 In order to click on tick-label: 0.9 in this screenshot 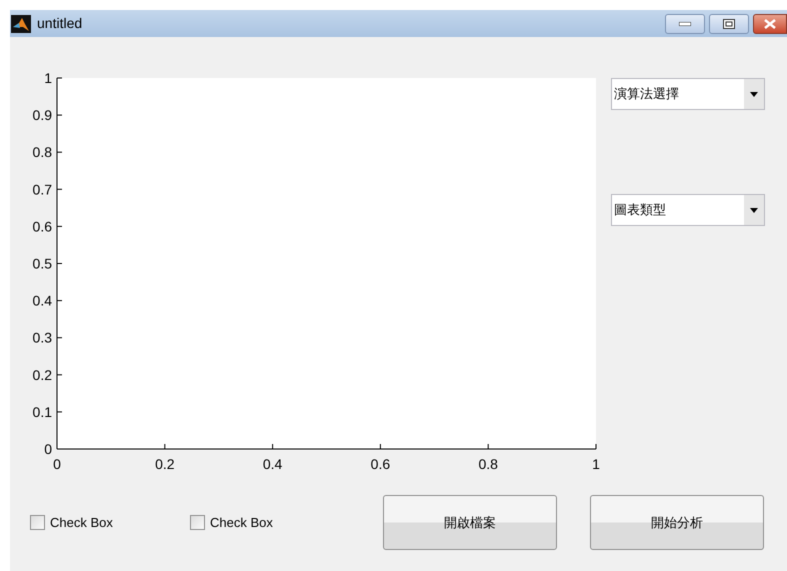, I will do `click(42, 115)`.